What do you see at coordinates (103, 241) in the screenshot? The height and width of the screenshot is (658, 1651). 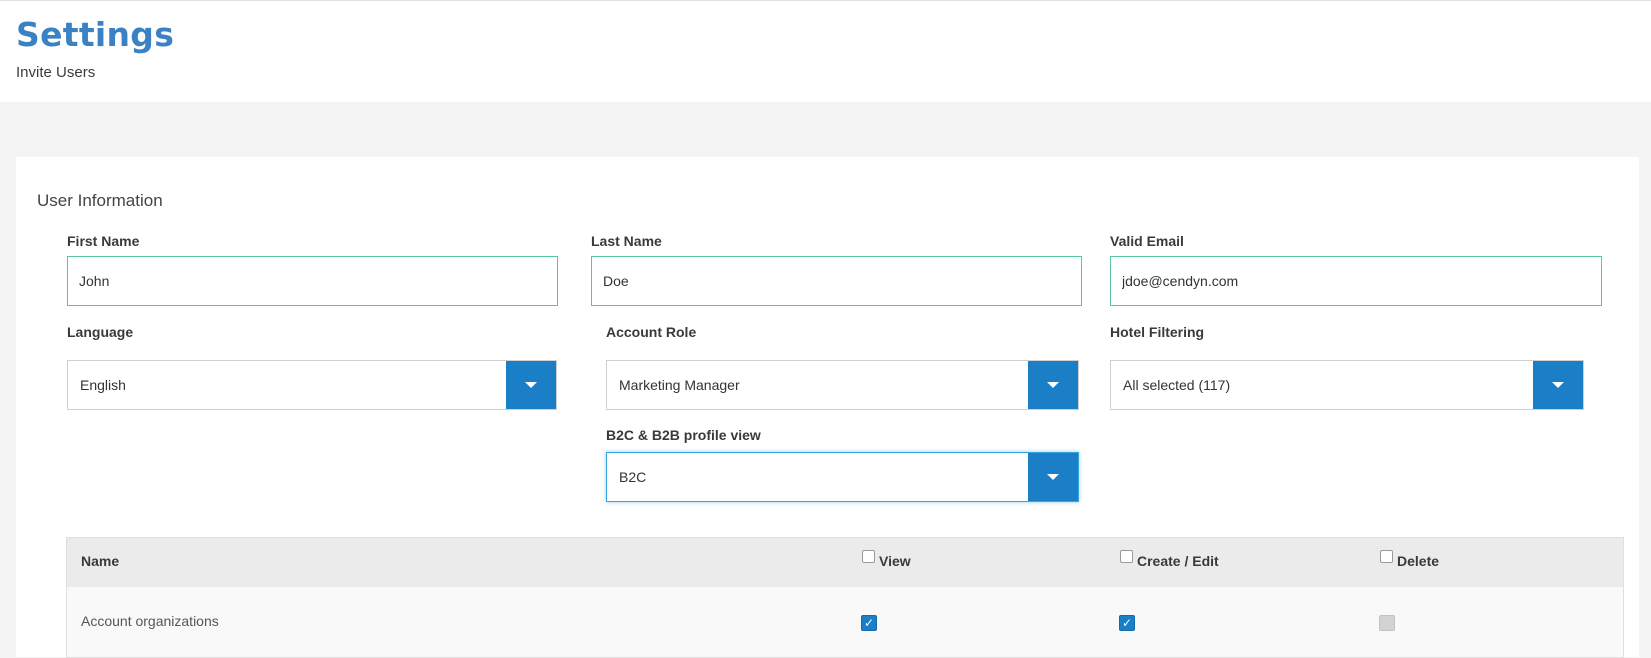 I see `first-name-label: First Name` at bounding box center [103, 241].